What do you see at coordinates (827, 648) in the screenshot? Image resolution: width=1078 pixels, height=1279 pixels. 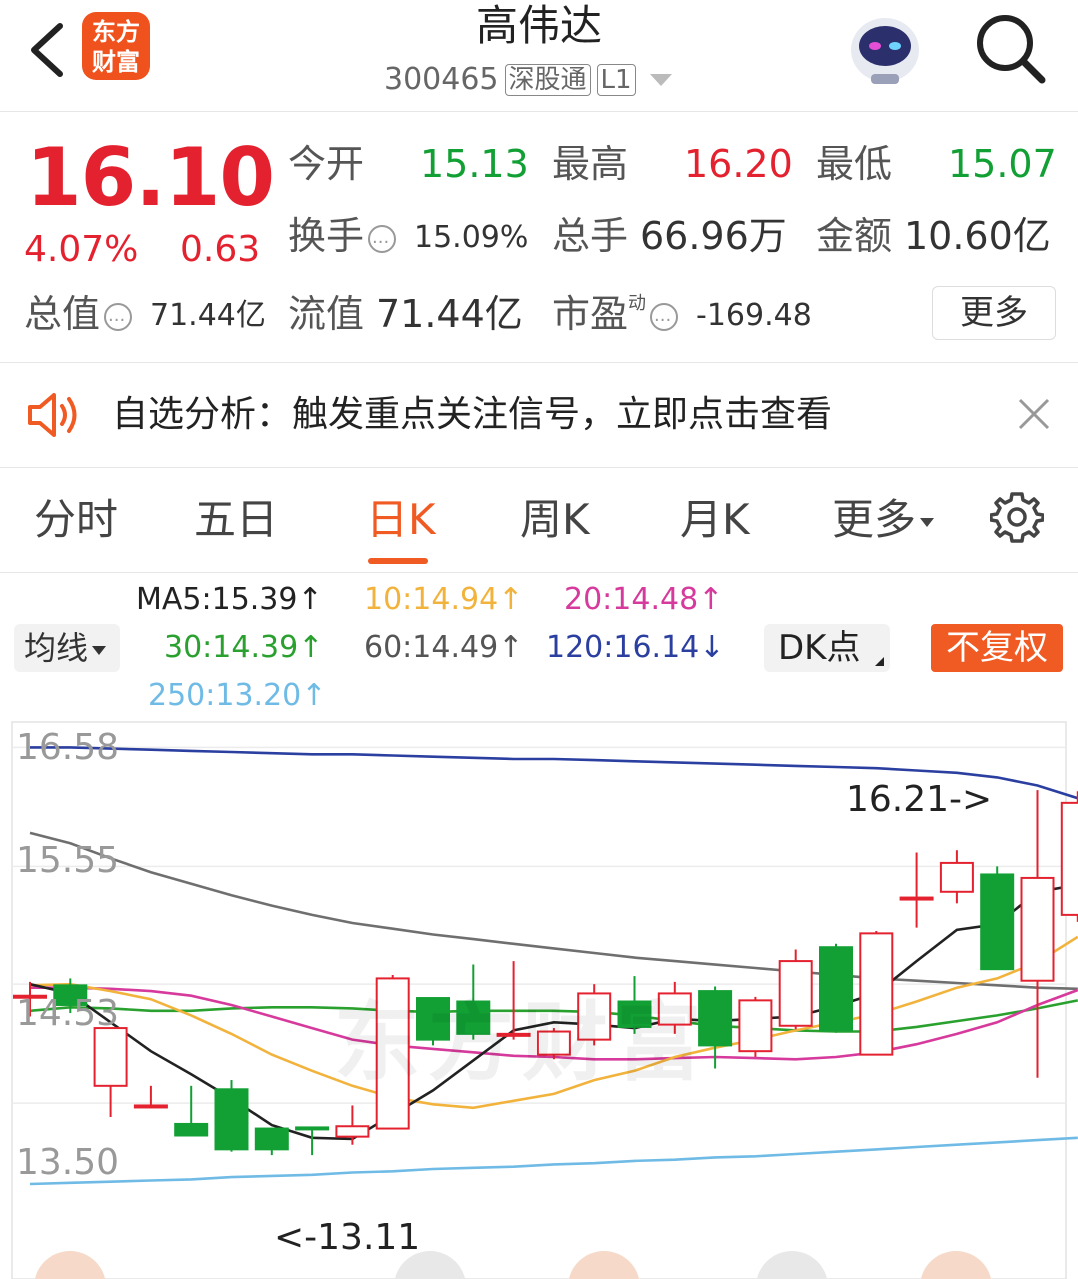 I see `dk-point-button: DK点` at bounding box center [827, 648].